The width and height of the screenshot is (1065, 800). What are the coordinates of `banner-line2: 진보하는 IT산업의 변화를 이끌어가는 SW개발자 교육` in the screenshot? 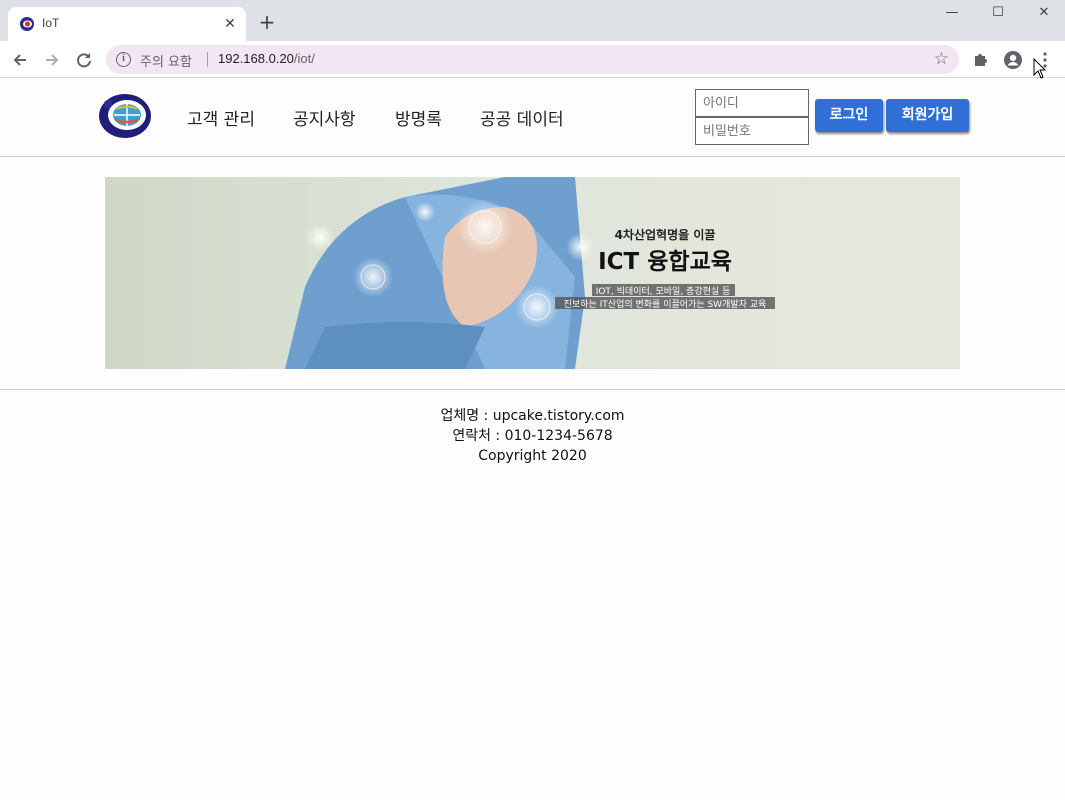 It's located at (665, 304).